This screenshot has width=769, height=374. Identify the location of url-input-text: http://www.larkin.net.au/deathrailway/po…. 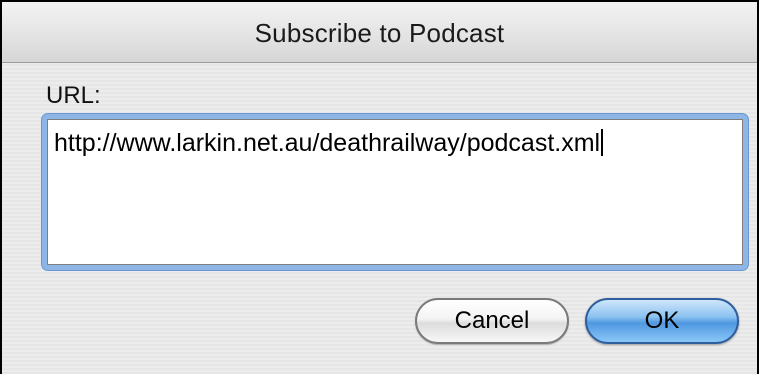
(327, 143).